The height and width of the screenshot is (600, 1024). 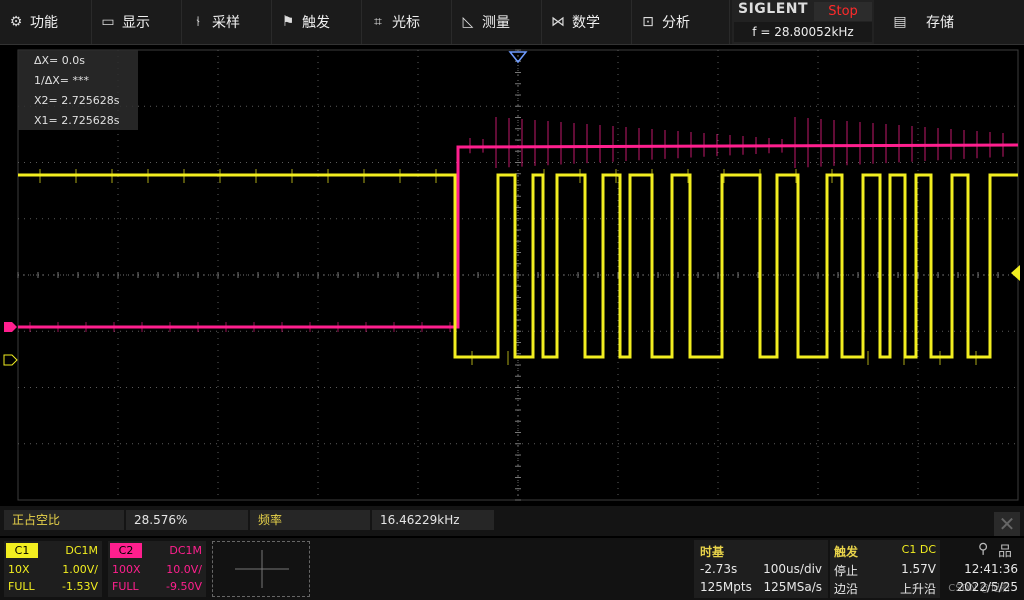 I want to click on menu-label: 测量, so click(x=496, y=23).